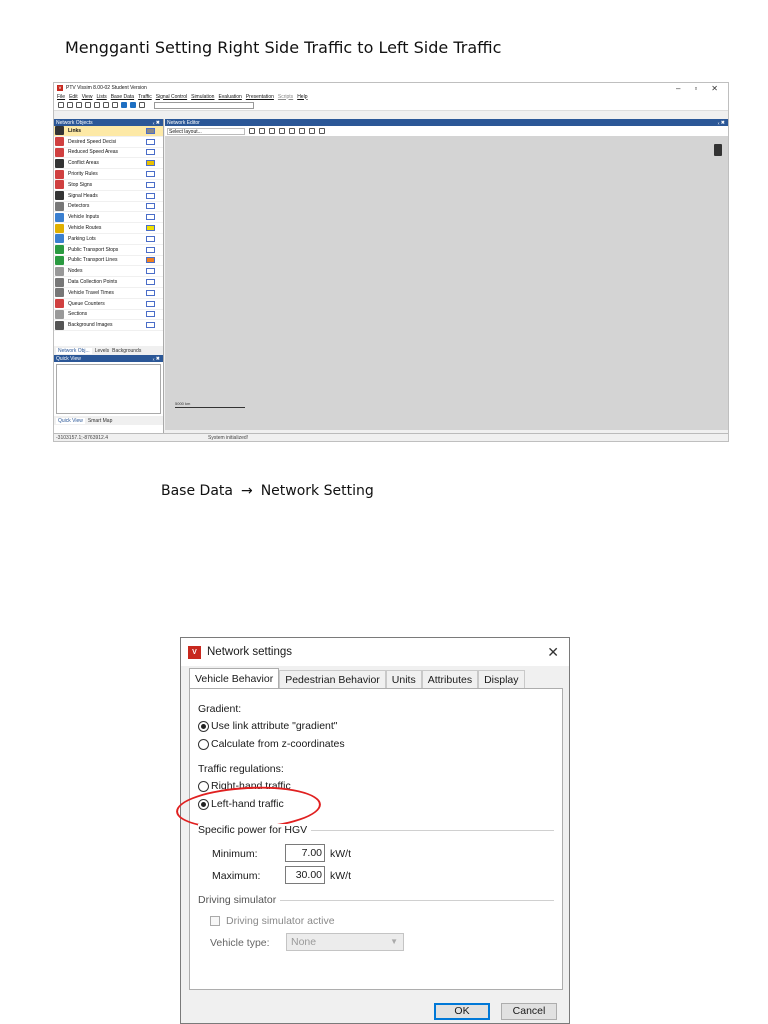  Describe the element at coordinates (529, 1011) in the screenshot. I see `cancel-button: Cancel` at that location.